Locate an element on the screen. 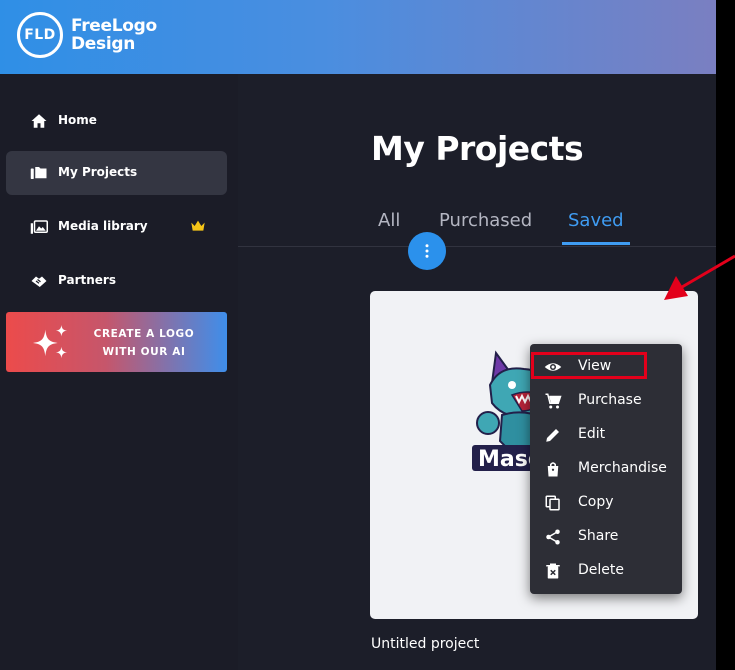  sidebar-item-media-library: Media library is located at coordinates (116, 227).